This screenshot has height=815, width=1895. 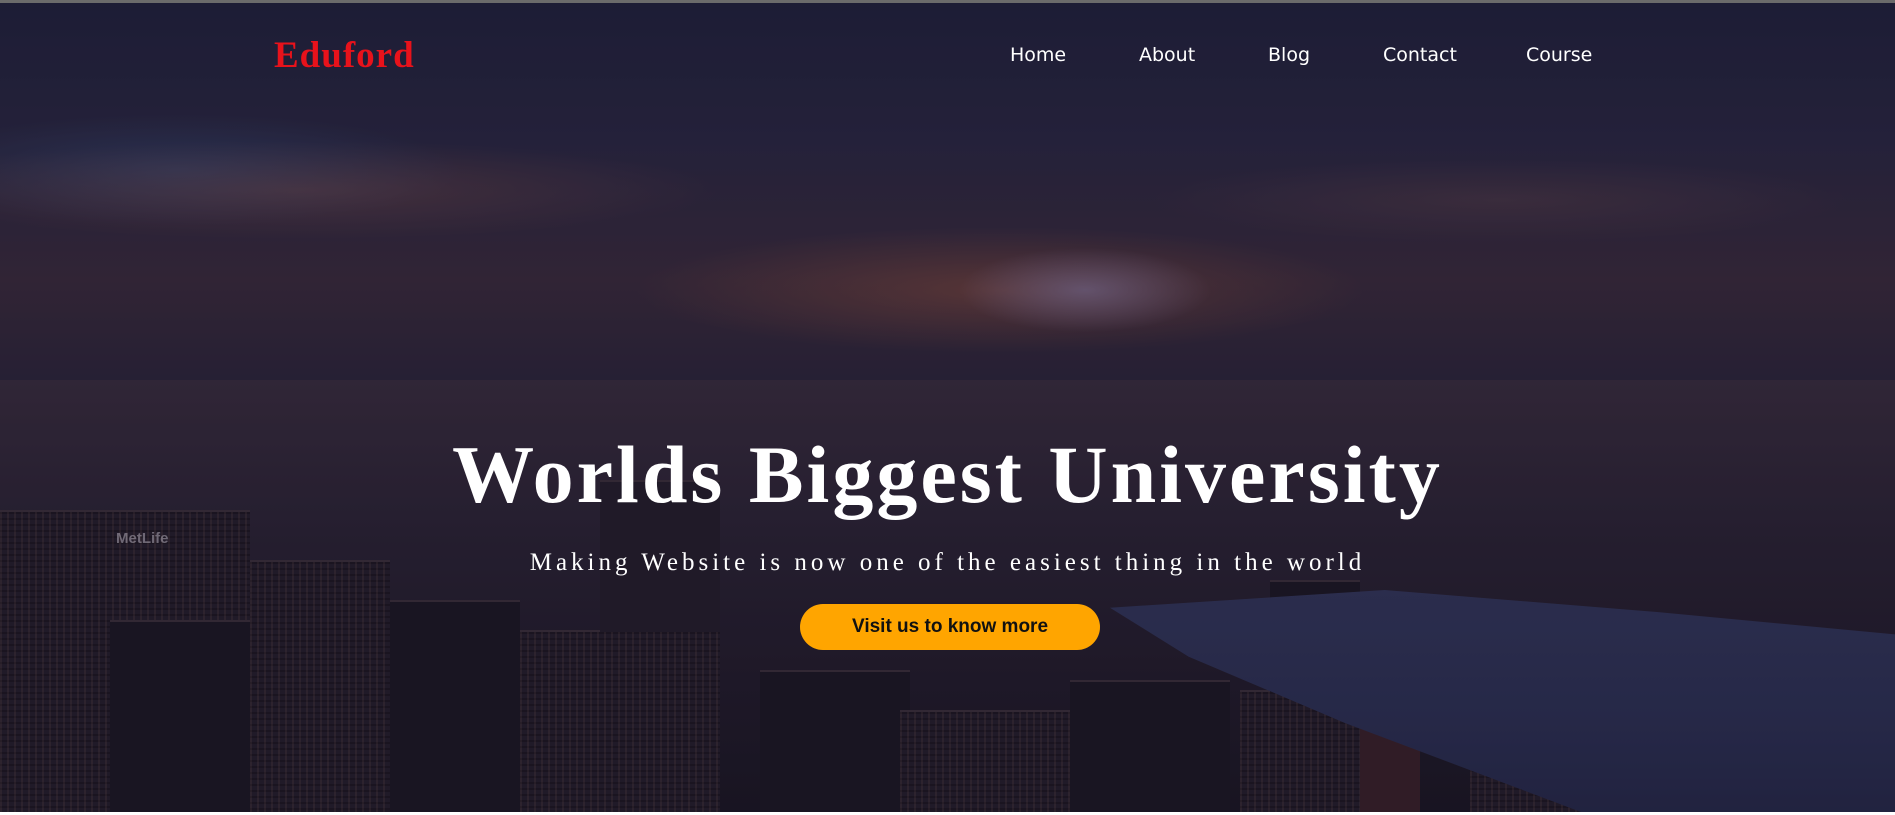 I want to click on nav-link-course: Course, so click(x=1559, y=55).